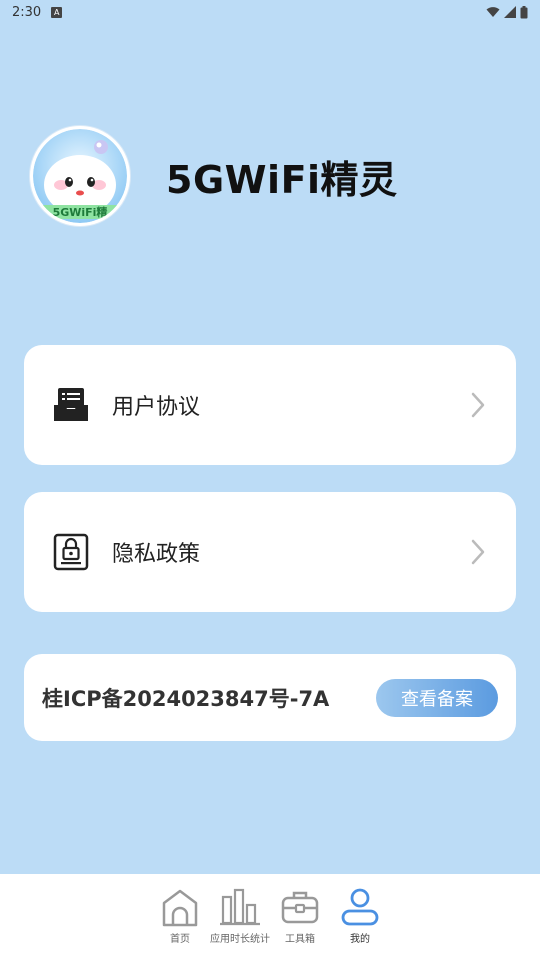 This screenshot has width=540, height=960. I want to click on menu-label-privacy-policy: 隐私政策, so click(156, 554).